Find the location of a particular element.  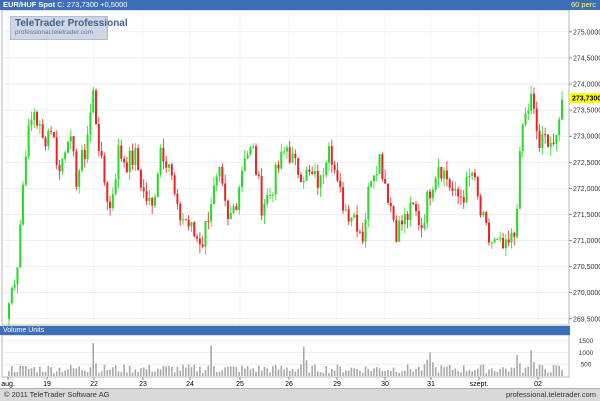

price-tick-label: 270,5000 is located at coordinates (586, 267).